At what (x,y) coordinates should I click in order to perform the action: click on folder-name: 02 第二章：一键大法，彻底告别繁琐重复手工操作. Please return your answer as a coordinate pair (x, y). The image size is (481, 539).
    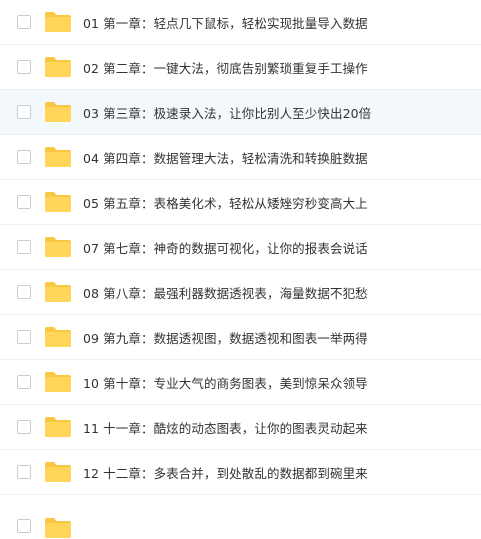
    Looking at the image, I should click on (225, 67).